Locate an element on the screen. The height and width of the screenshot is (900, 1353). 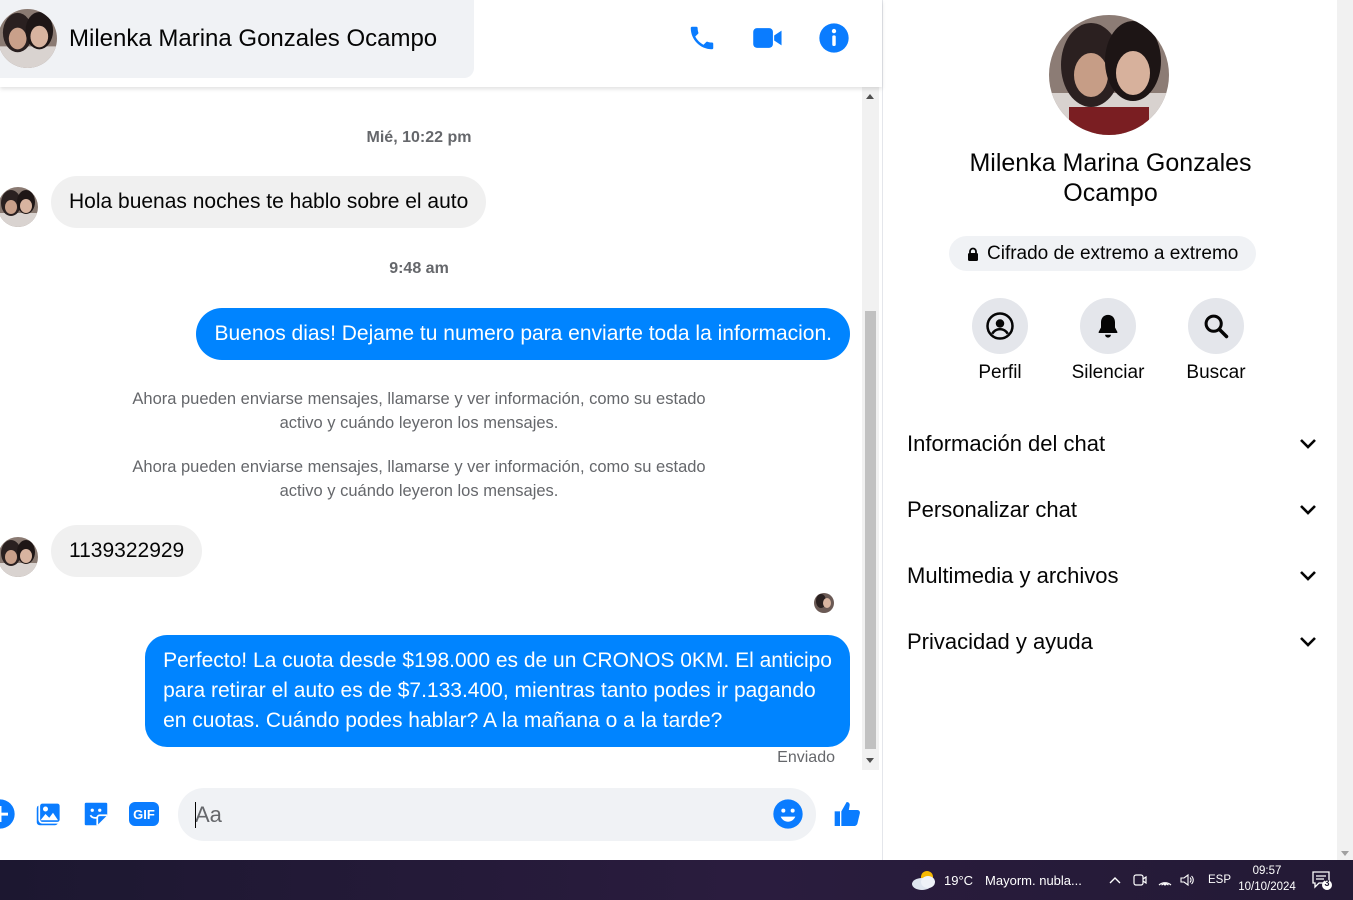
section-privacy-help: Privacidad y ayuda is located at coordinates (1112, 642).